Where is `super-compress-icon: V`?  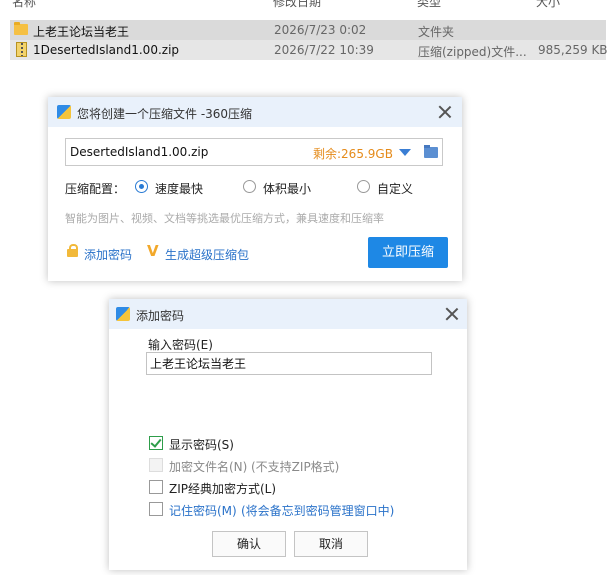
super-compress-icon: V is located at coordinates (153, 251).